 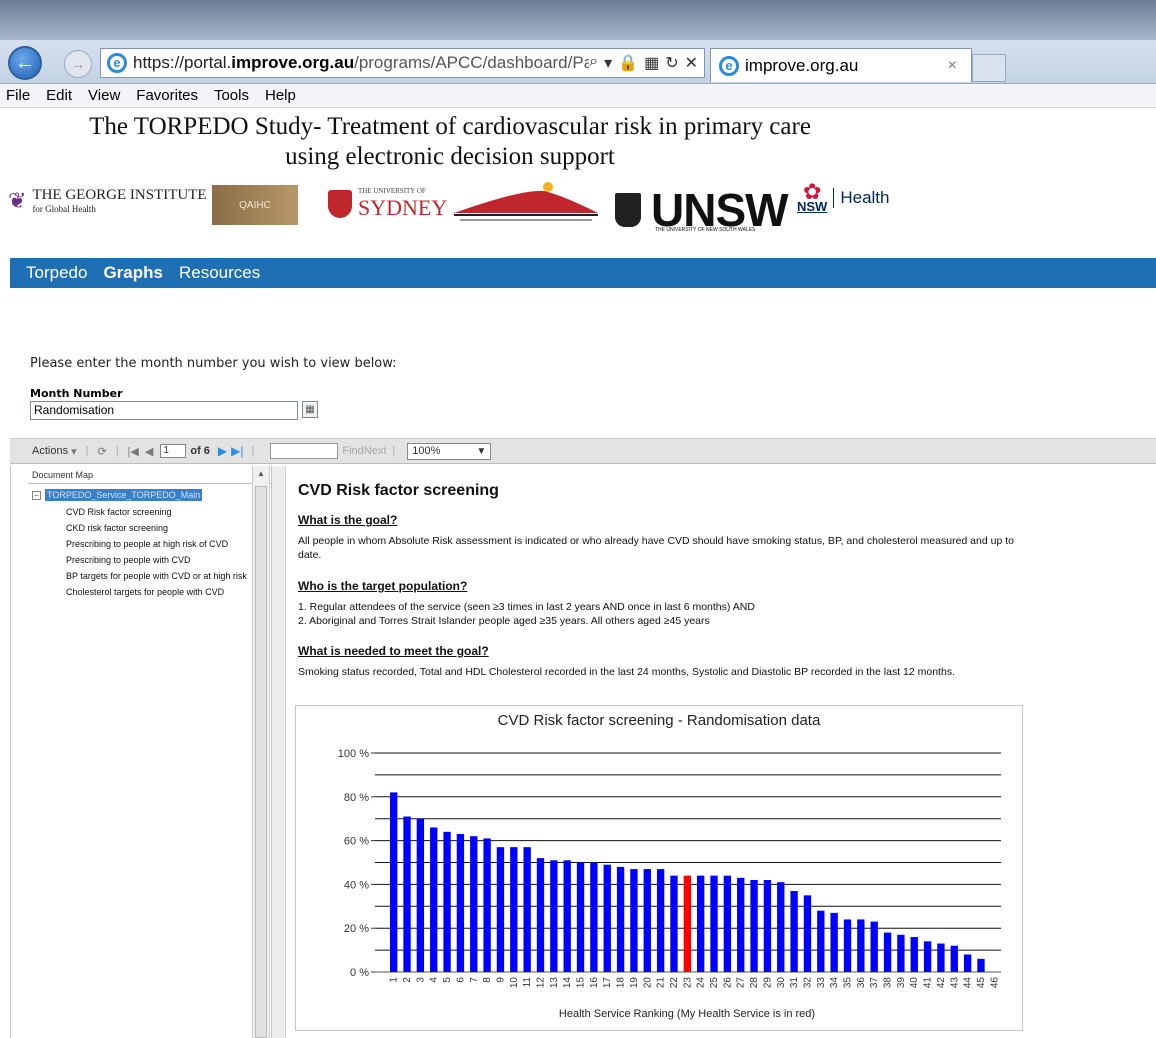 I want to click on stop-icon: ✕, so click(x=691, y=63).